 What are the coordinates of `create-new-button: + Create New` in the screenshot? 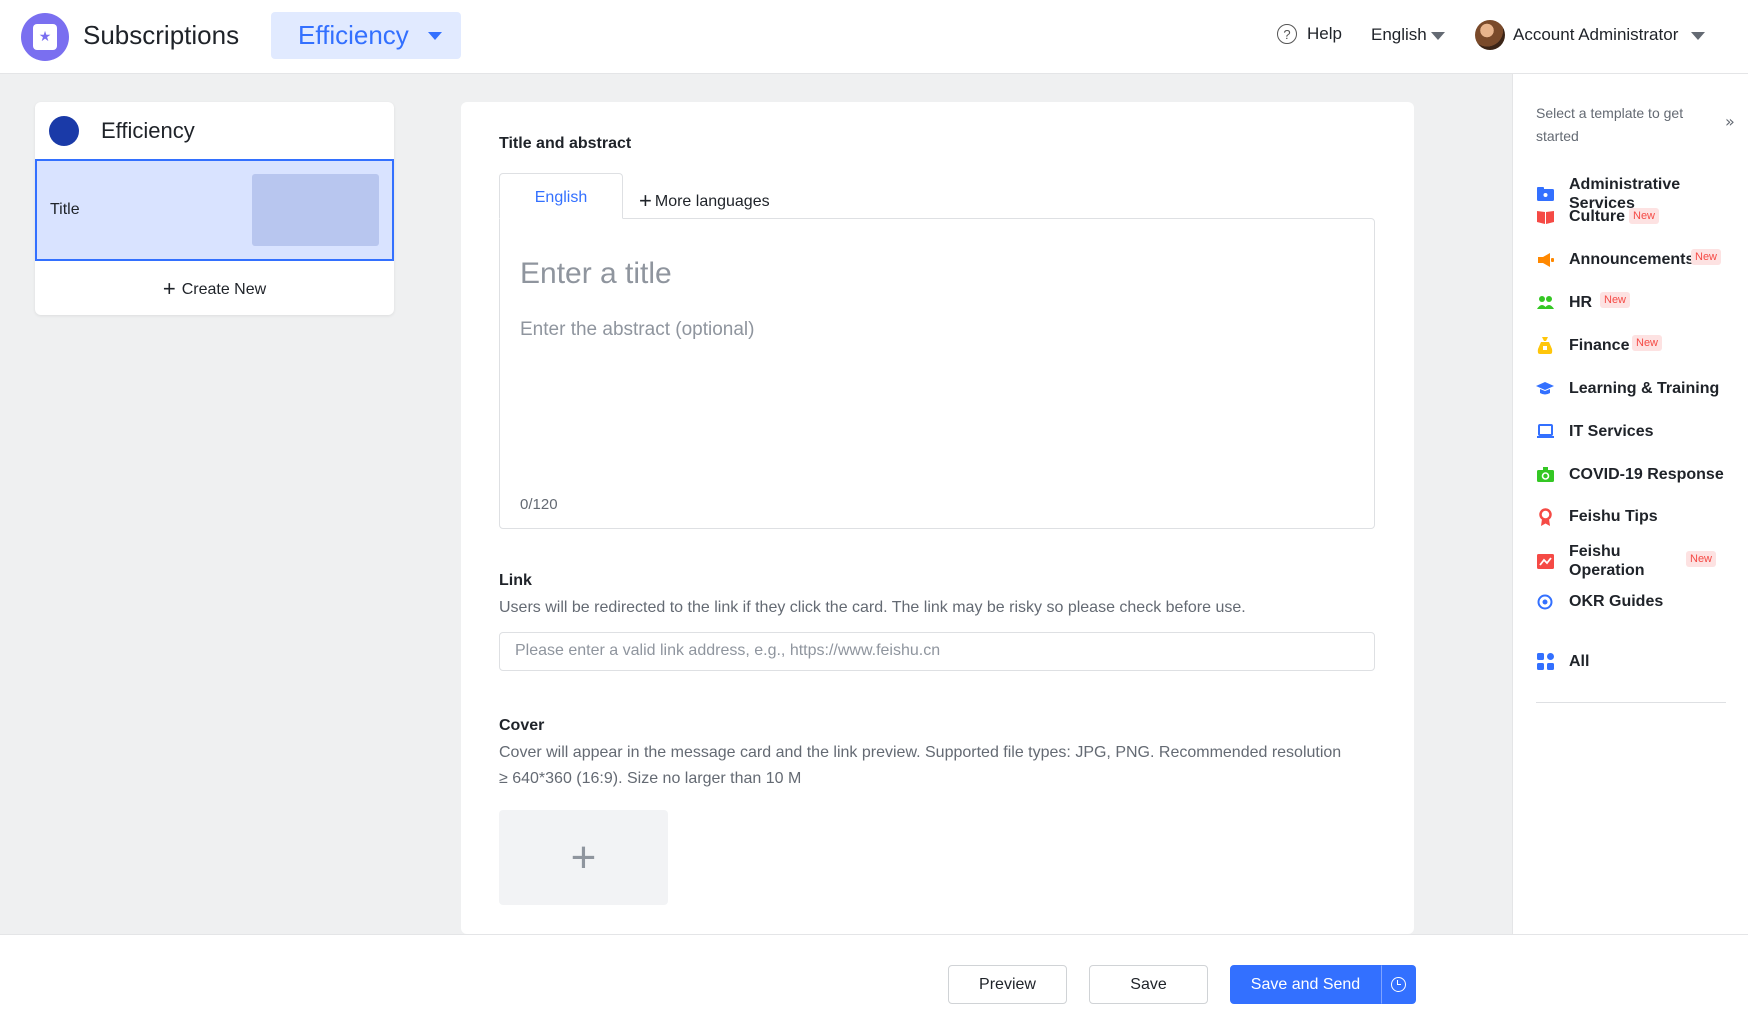 It's located at (214, 289).